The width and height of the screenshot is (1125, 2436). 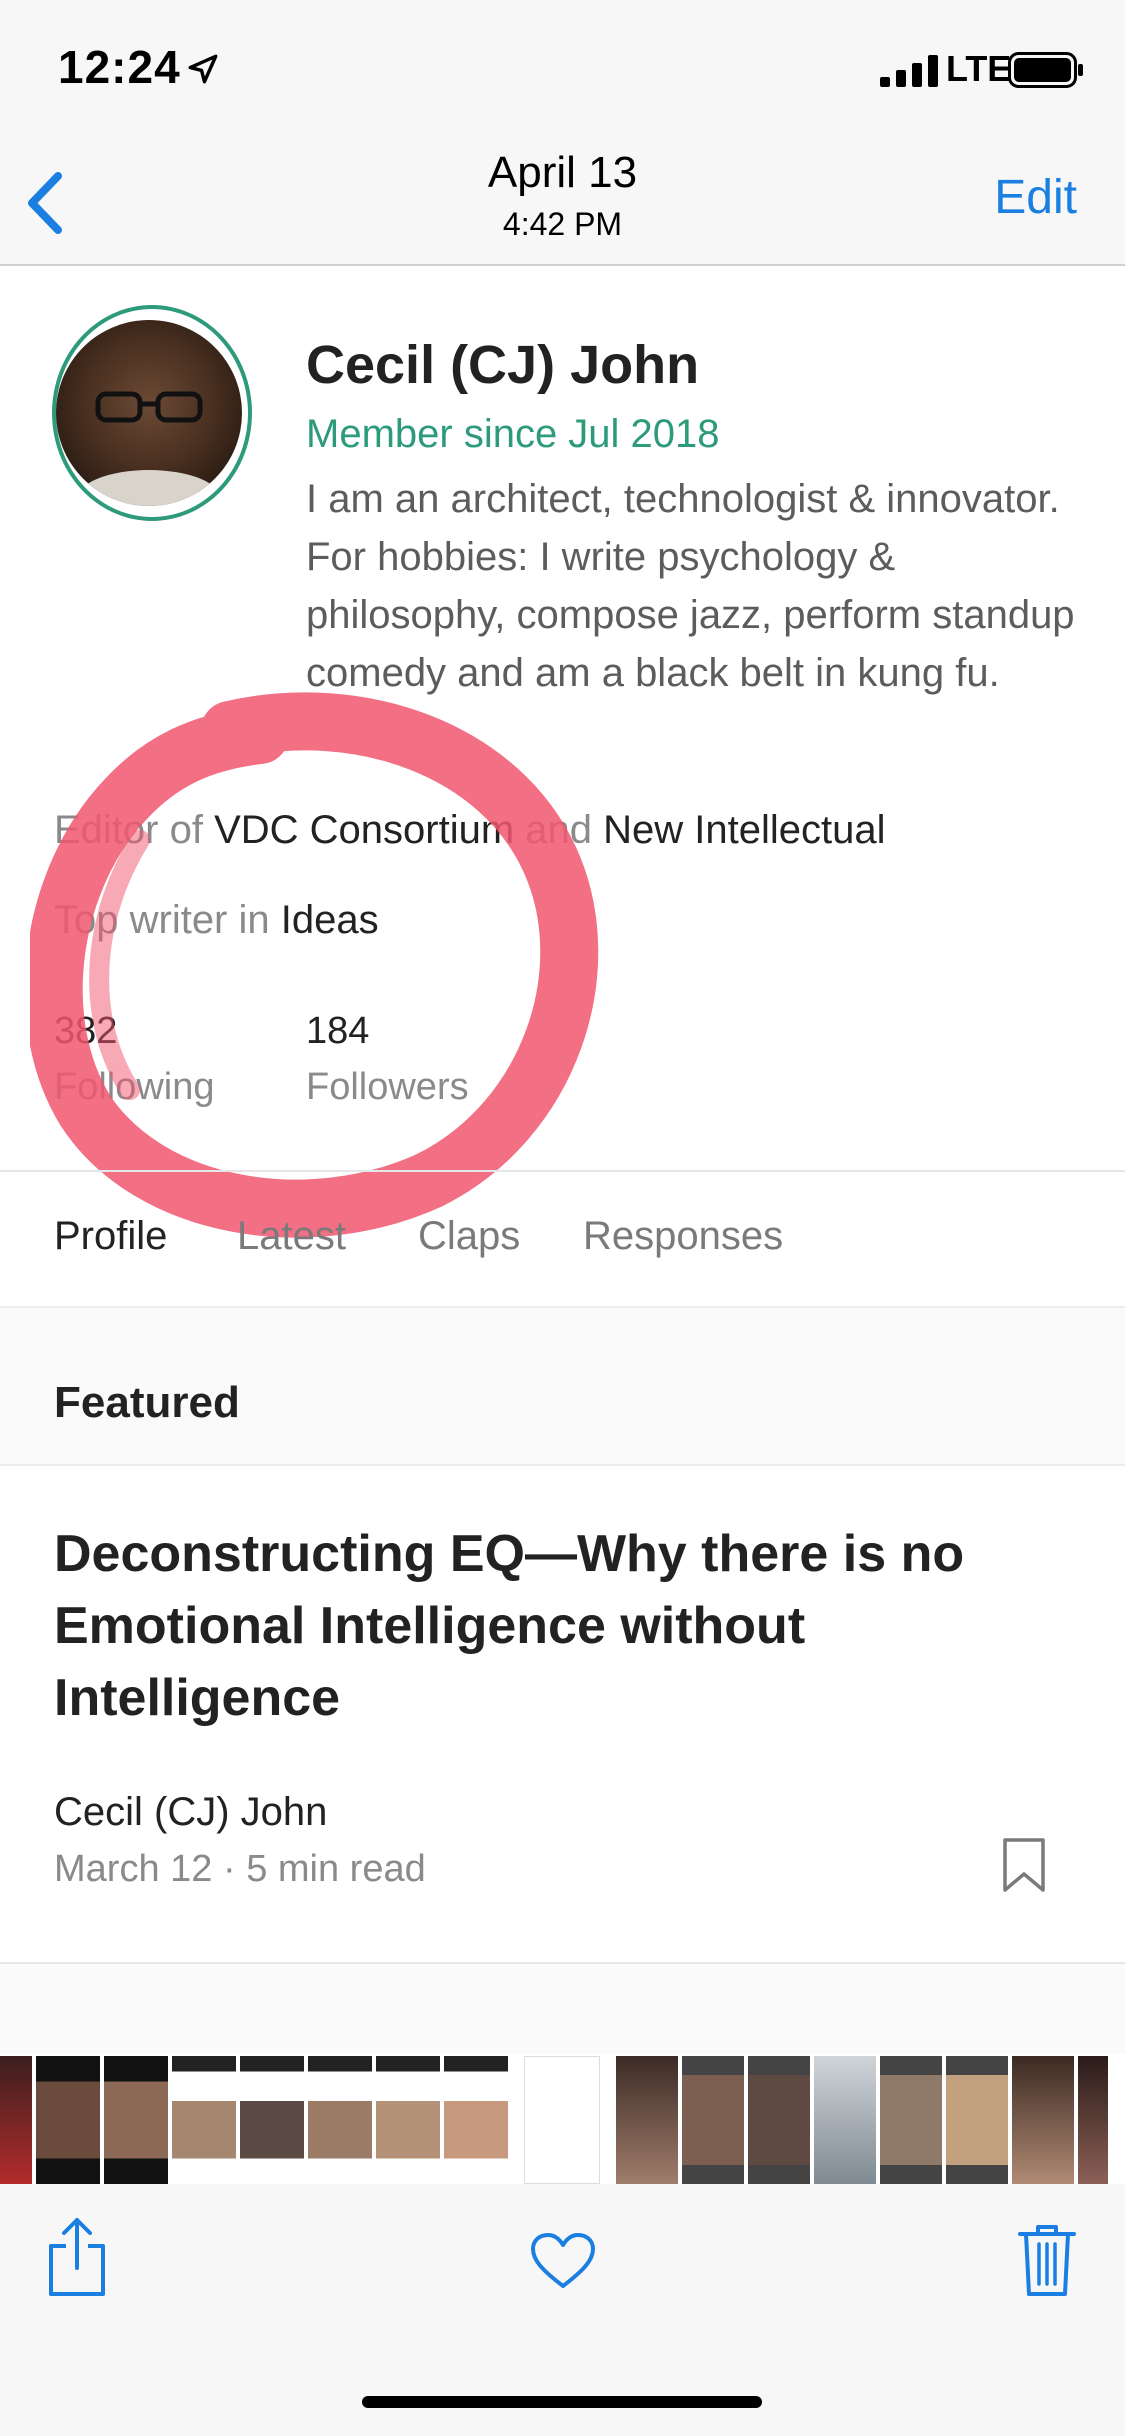 I want to click on cellular-signal-icon, so click(x=909, y=71).